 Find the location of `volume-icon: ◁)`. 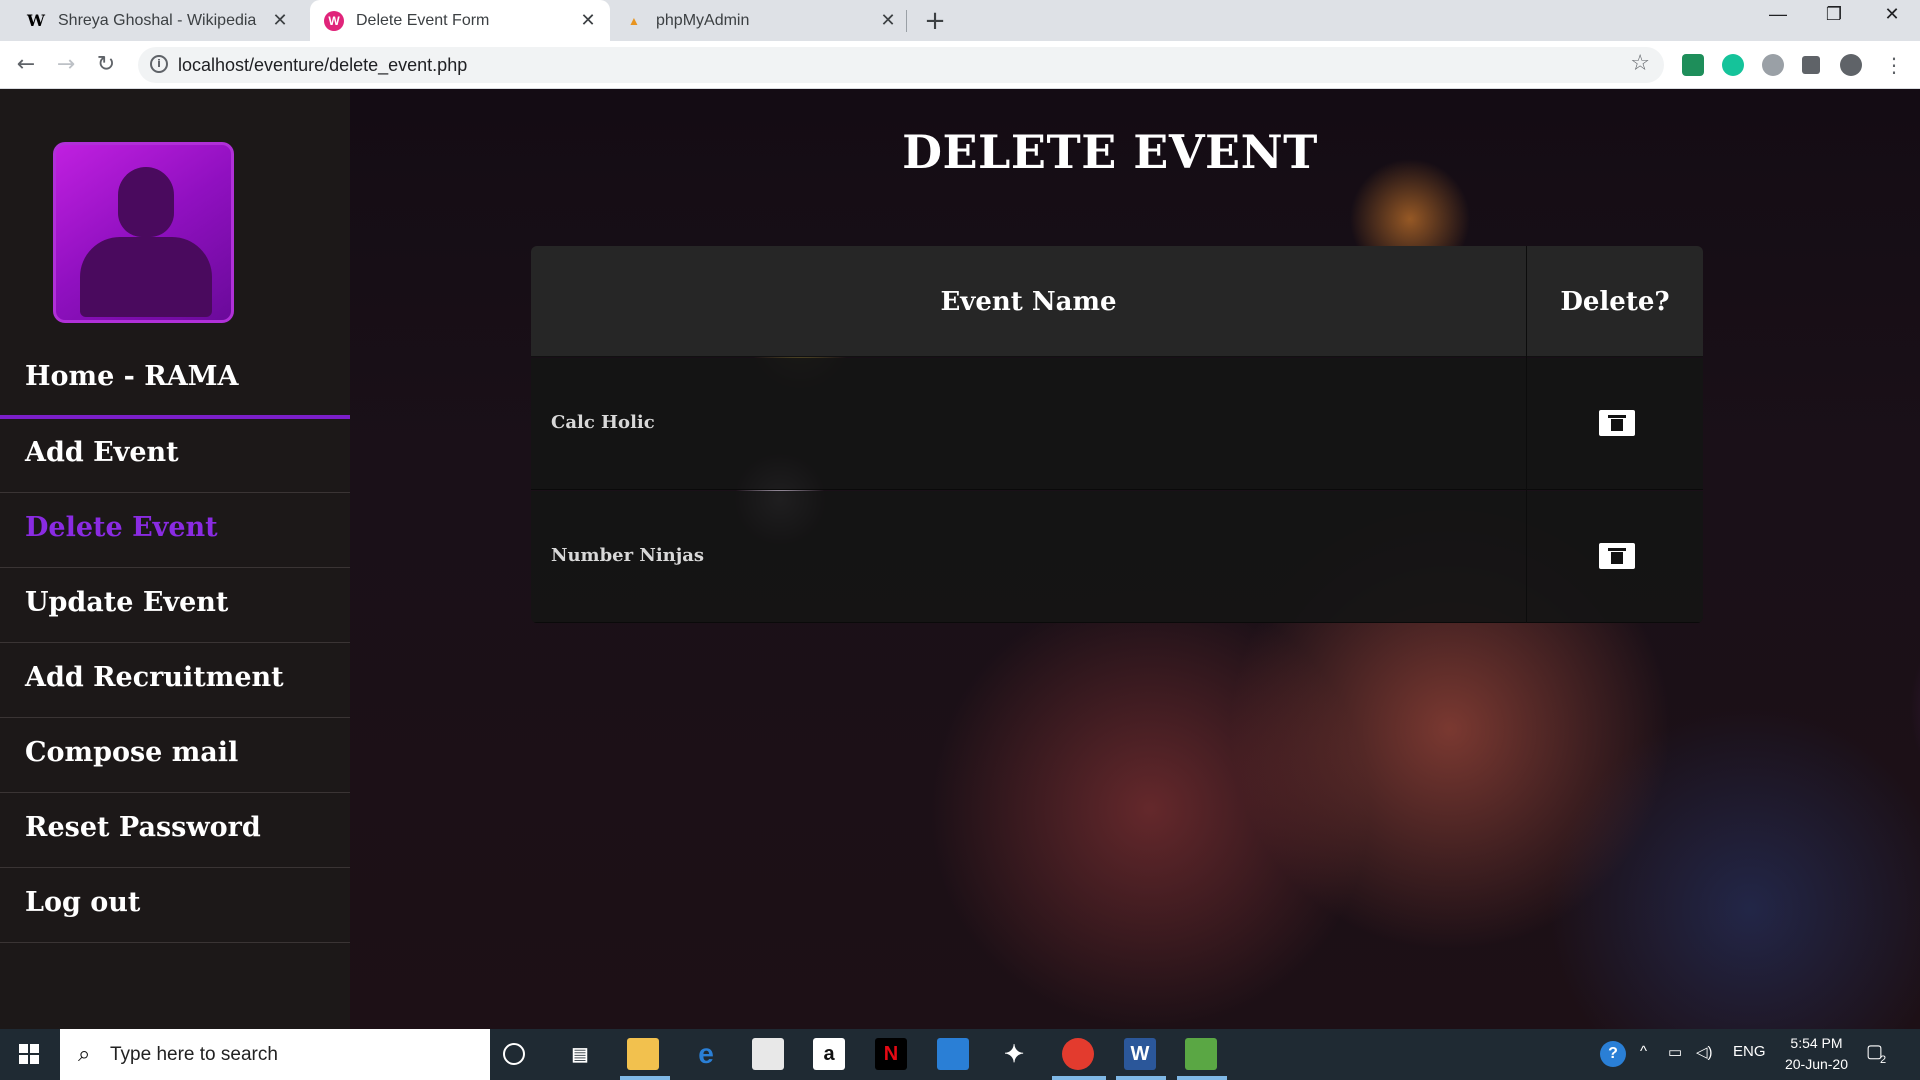

volume-icon: ◁) is located at coordinates (1704, 1052).